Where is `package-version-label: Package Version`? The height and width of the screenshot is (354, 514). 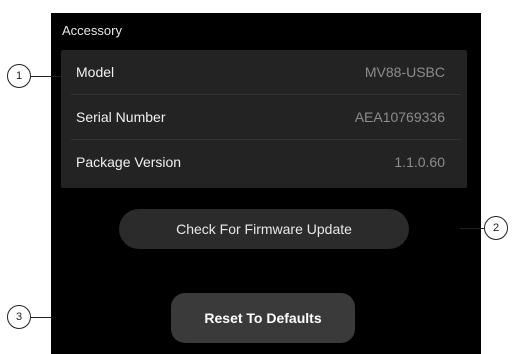 package-version-label: Package Version is located at coordinates (129, 162).